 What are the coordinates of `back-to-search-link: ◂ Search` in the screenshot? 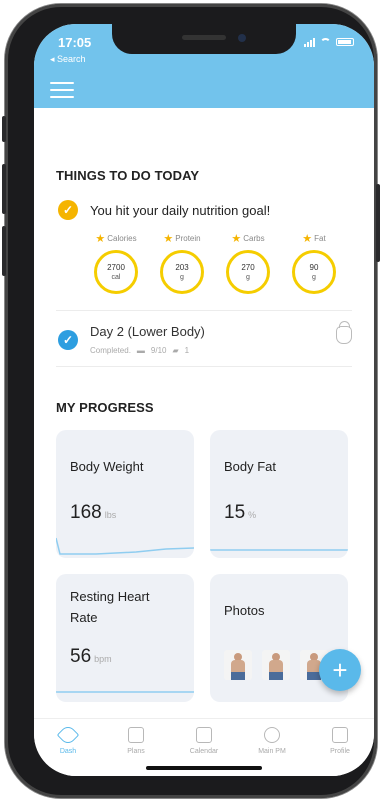 It's located at (68, 59).